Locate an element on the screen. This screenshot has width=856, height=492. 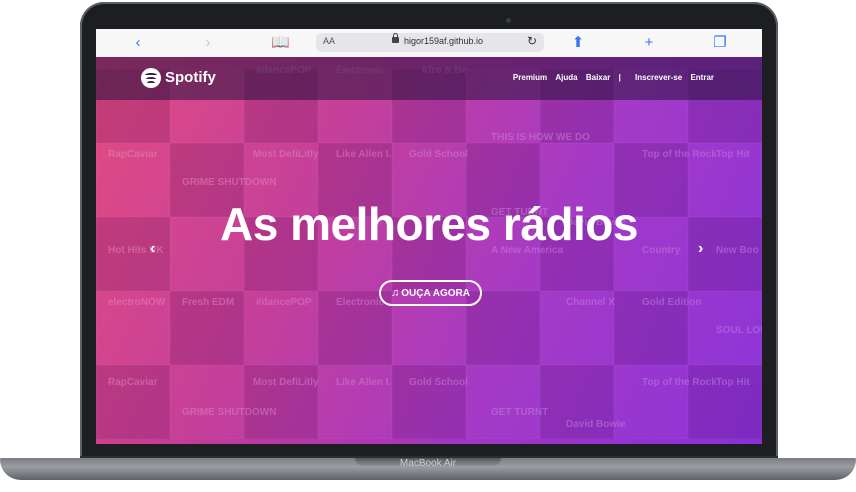
new-tab-icon: + is located at coordinates (649, 43).